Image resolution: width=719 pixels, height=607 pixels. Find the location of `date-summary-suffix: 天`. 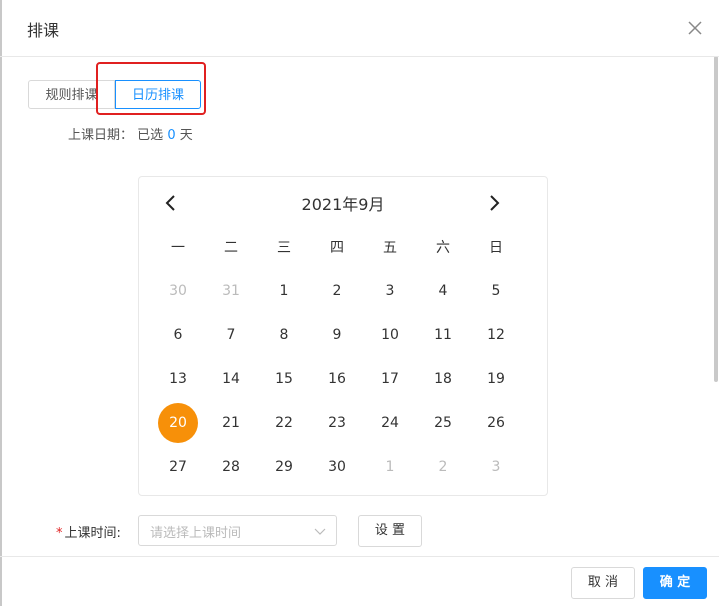

date-summary-suffix: 天 is located at coordinates (186, 135).